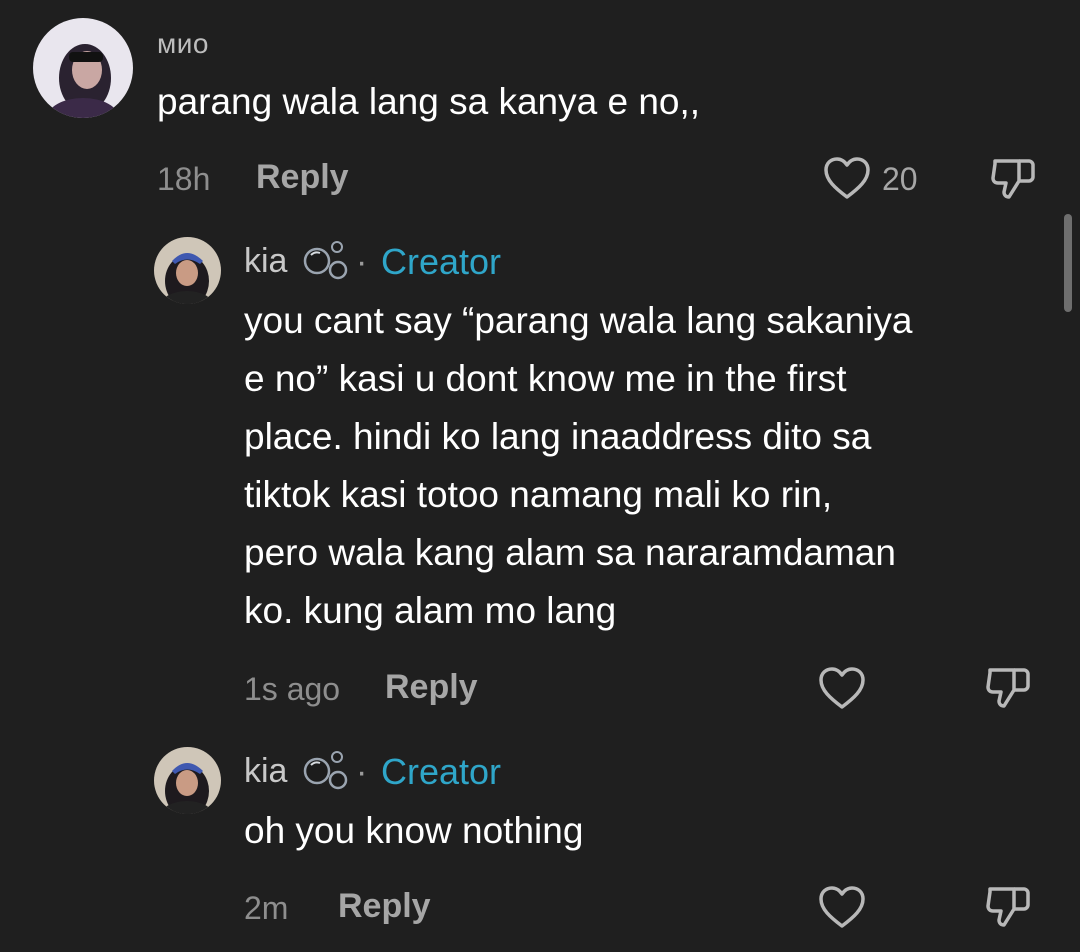  I want to click on comment-timestamp: 1s ago, so click(292, 689).